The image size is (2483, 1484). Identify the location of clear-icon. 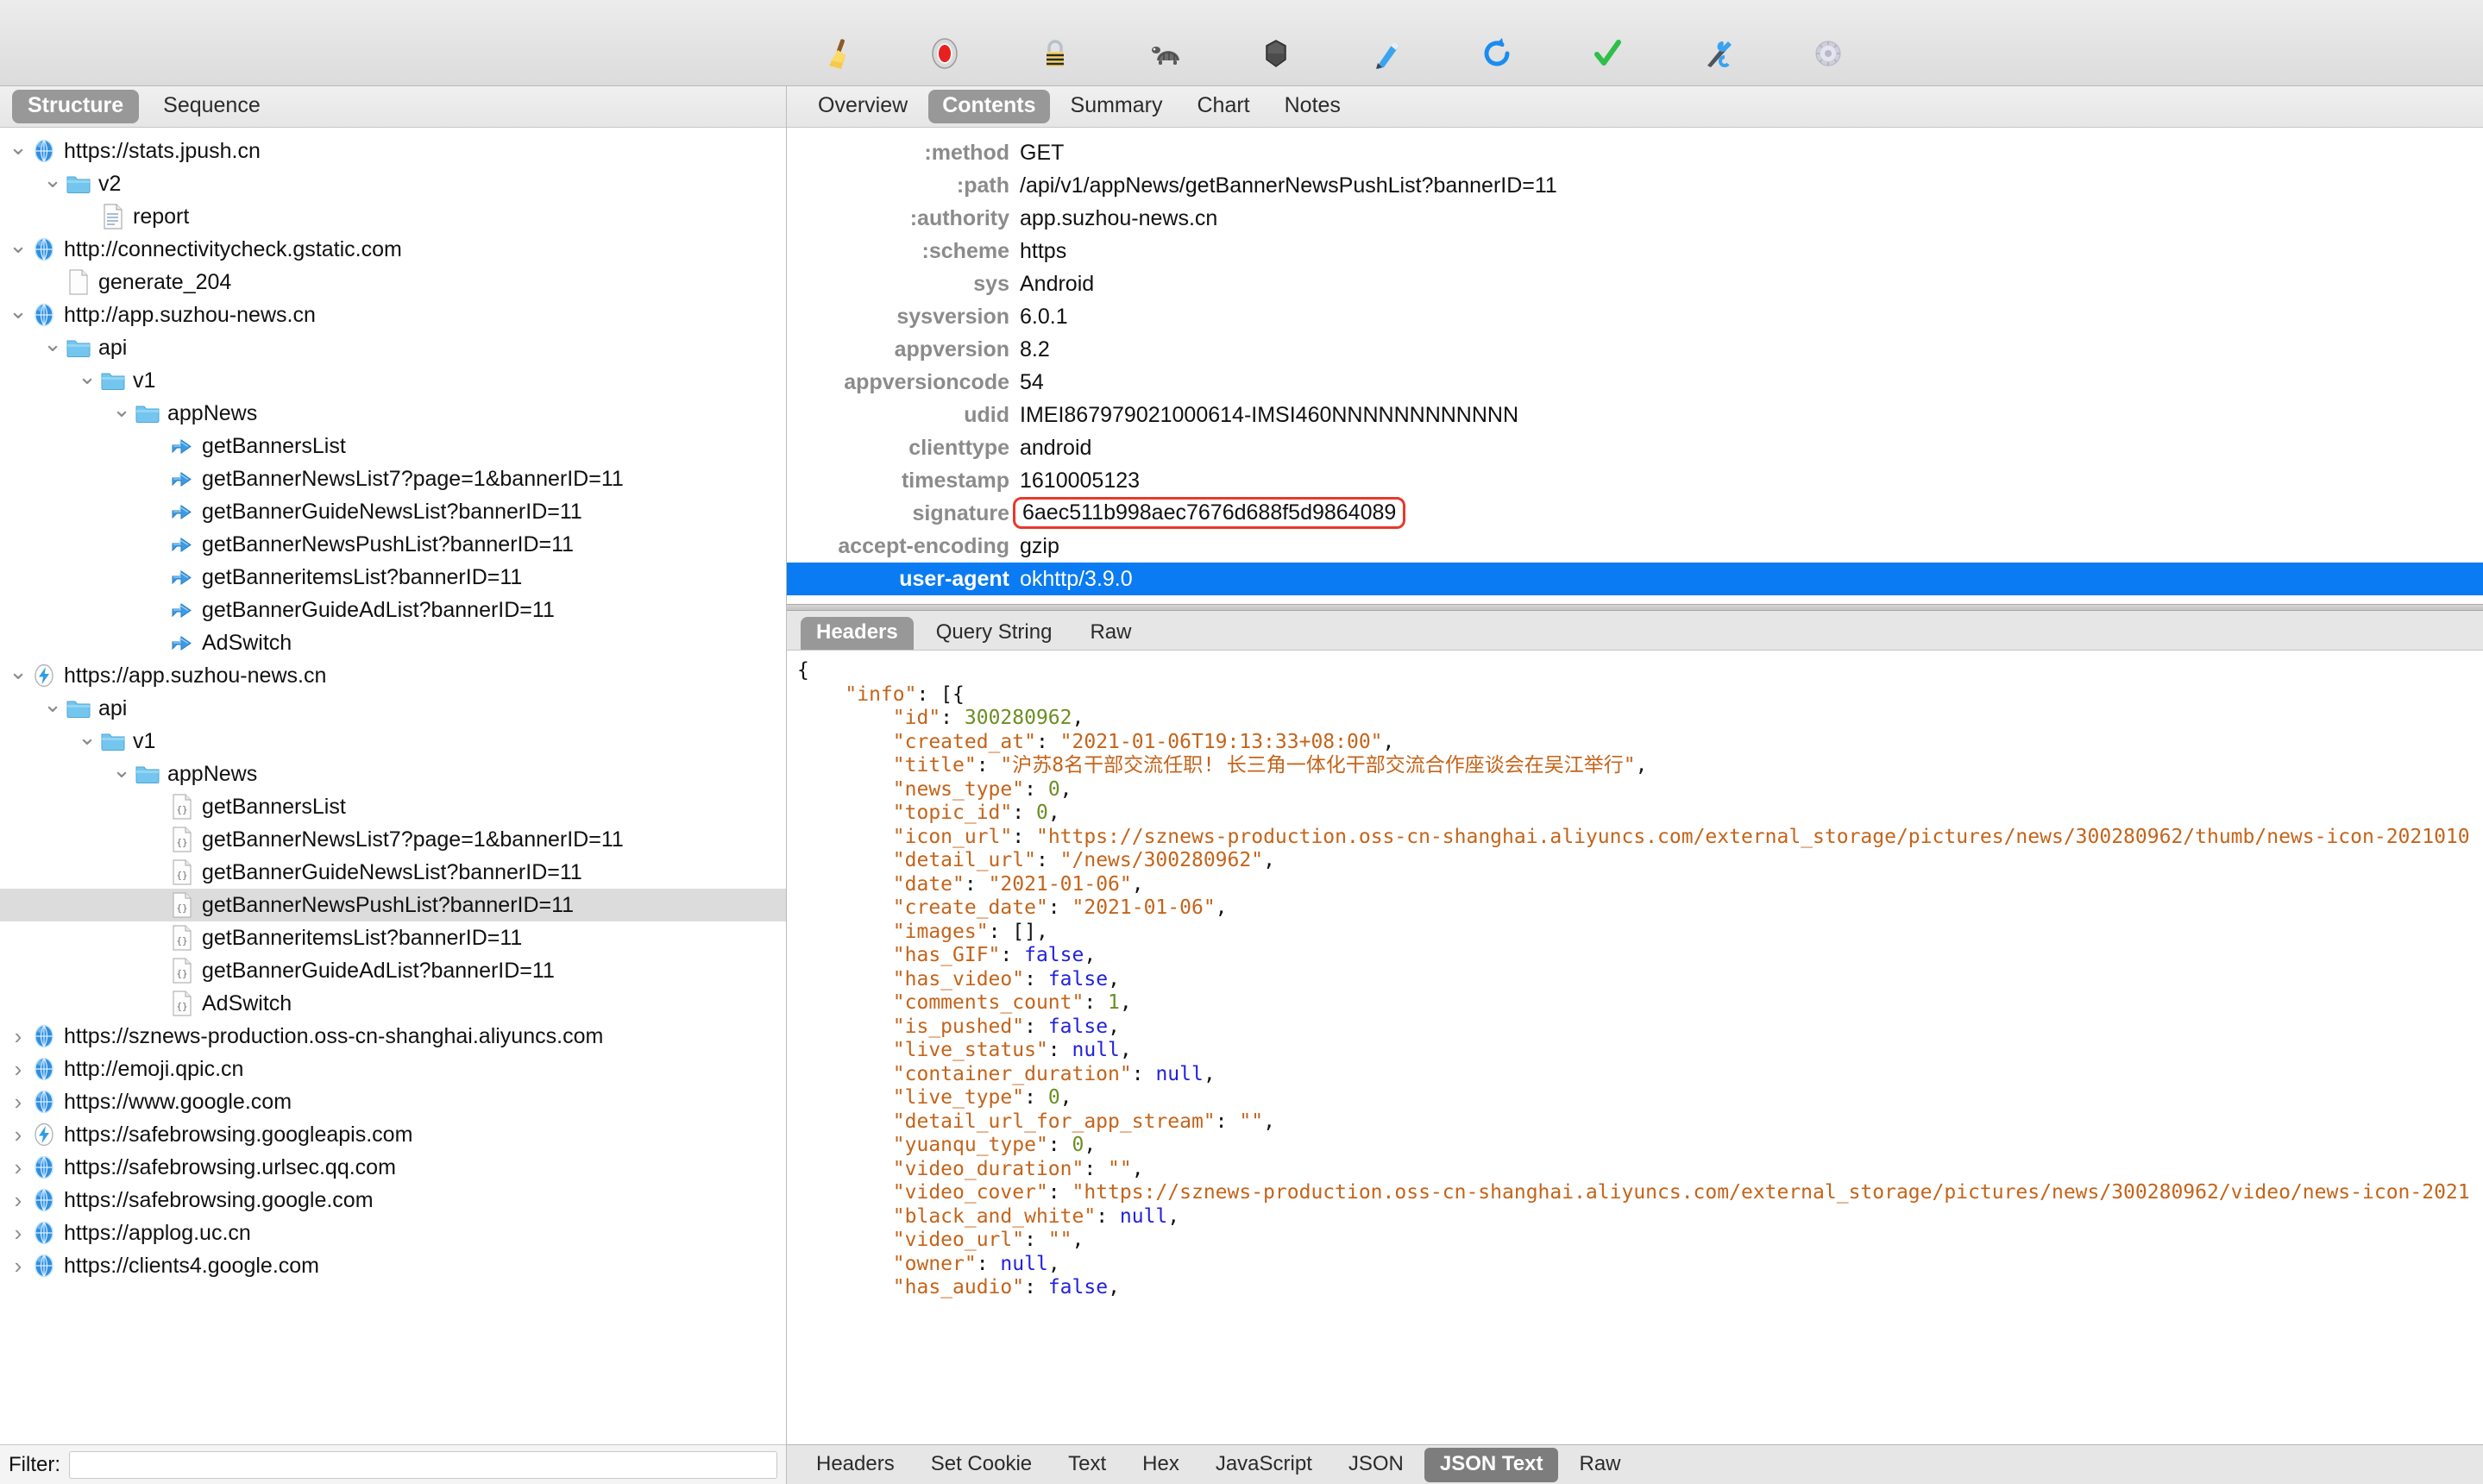
(834, 53).